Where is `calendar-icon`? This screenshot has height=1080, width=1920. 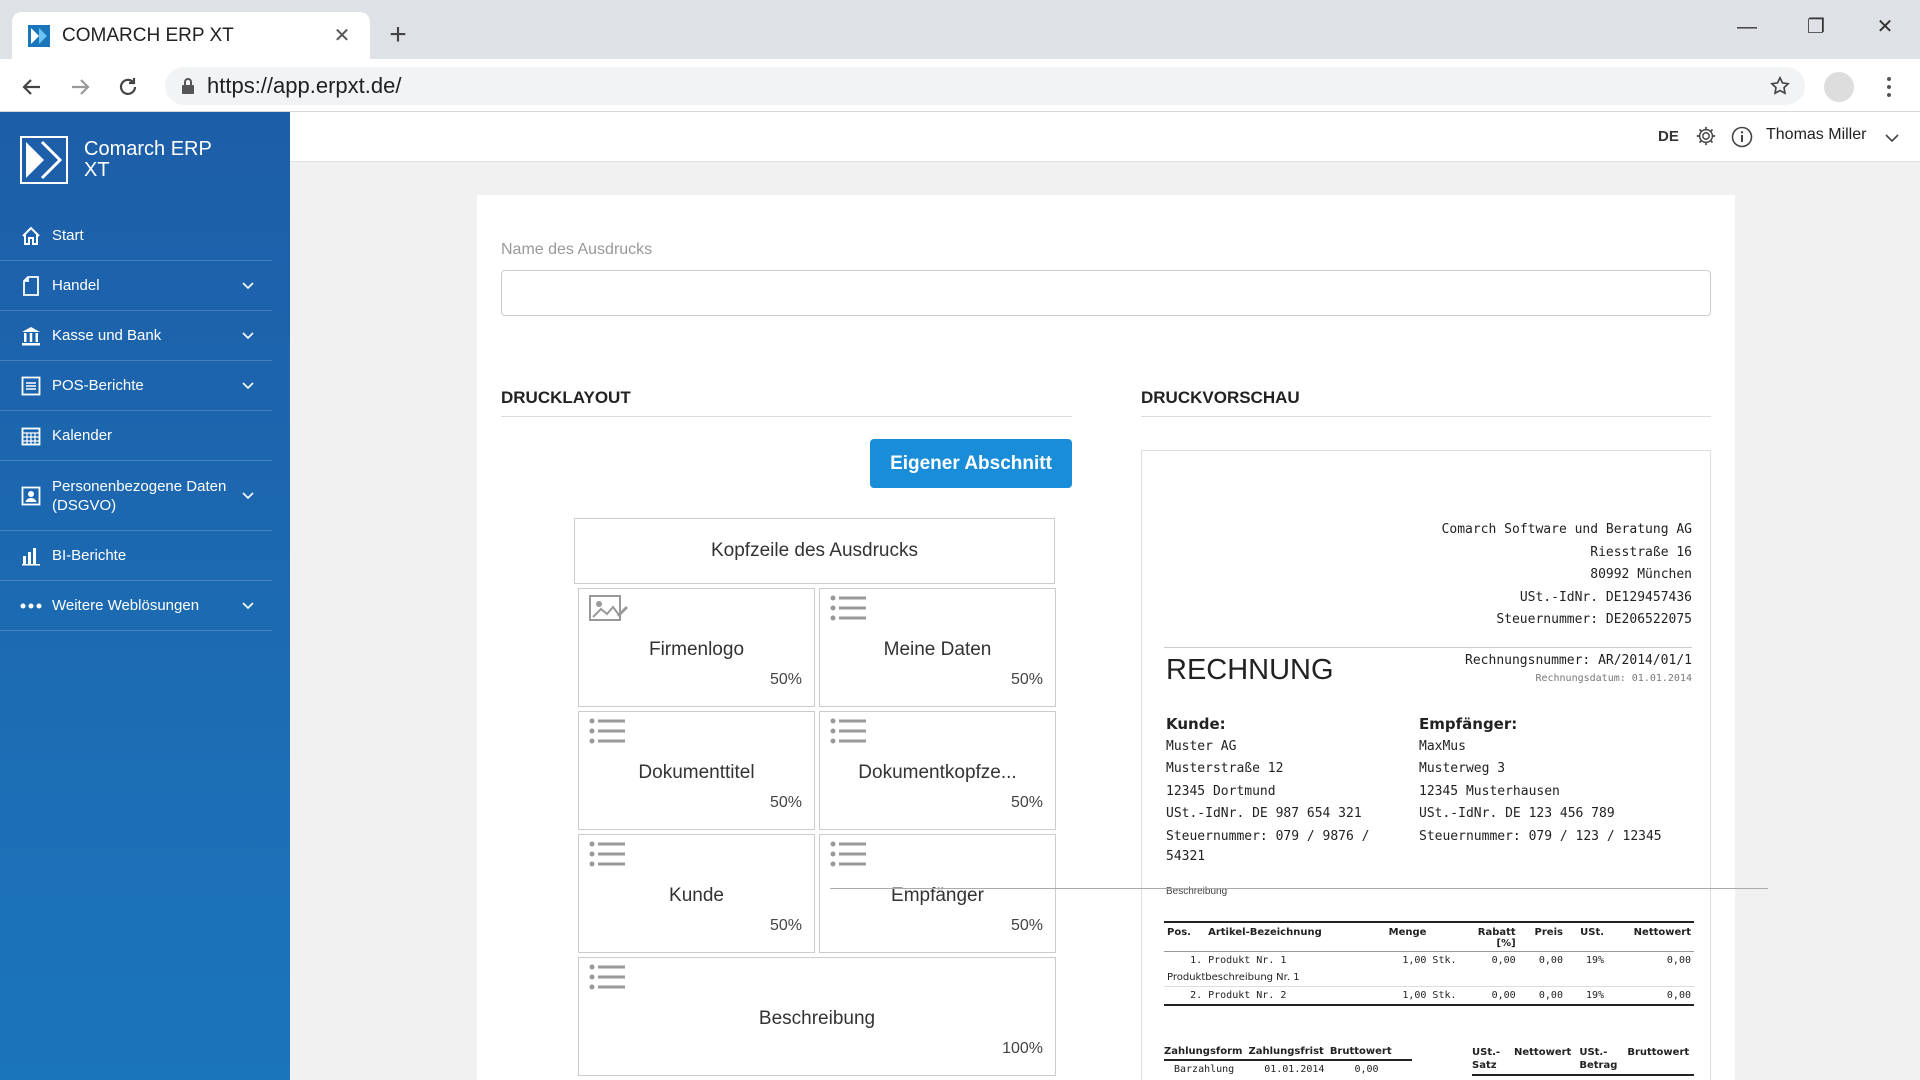
calendar-icon is located at coordinates (31, 436).